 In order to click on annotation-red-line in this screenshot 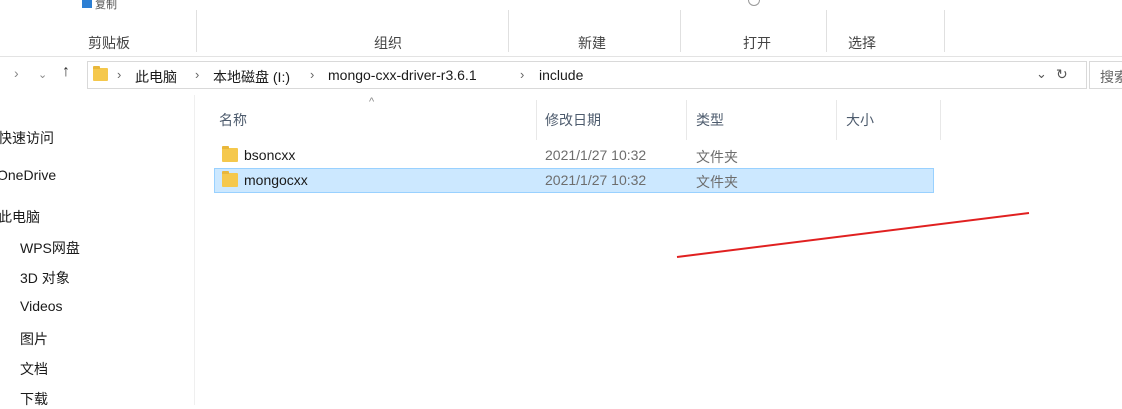, I will do `click(853, 235)`.